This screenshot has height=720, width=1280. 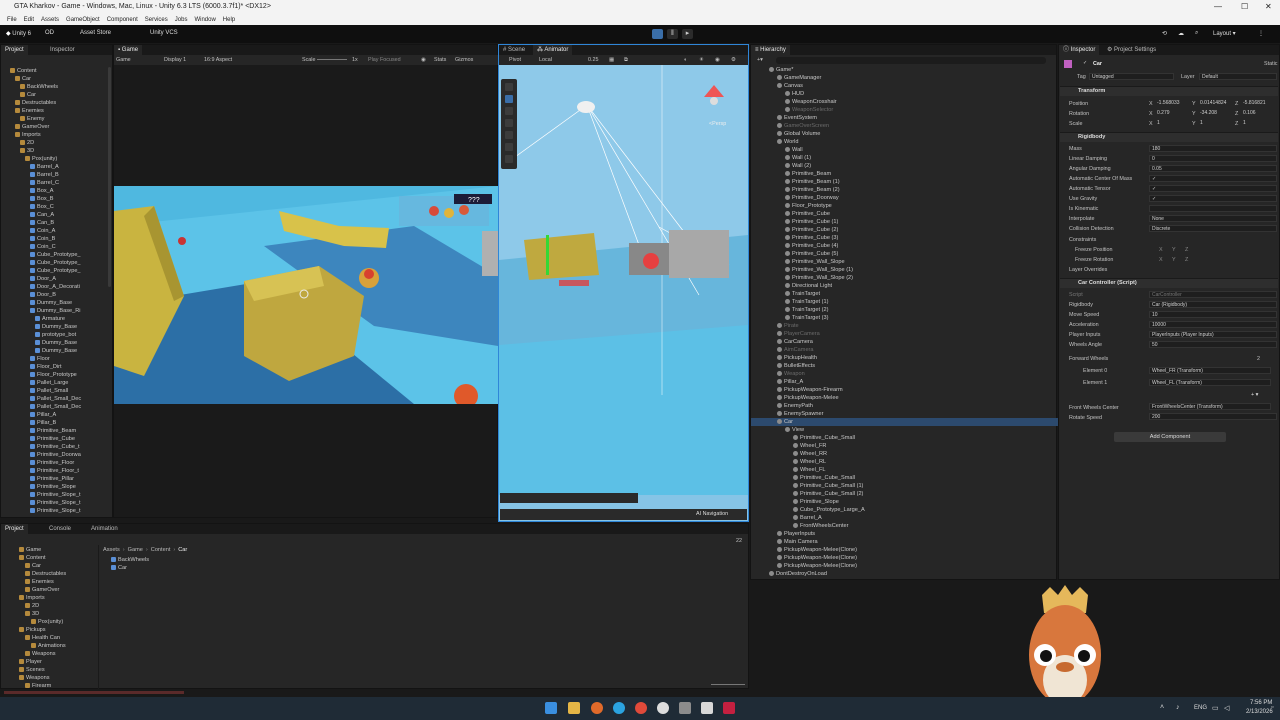 I want to click on tab-scene: # Scene, so click(x=514, y=50).